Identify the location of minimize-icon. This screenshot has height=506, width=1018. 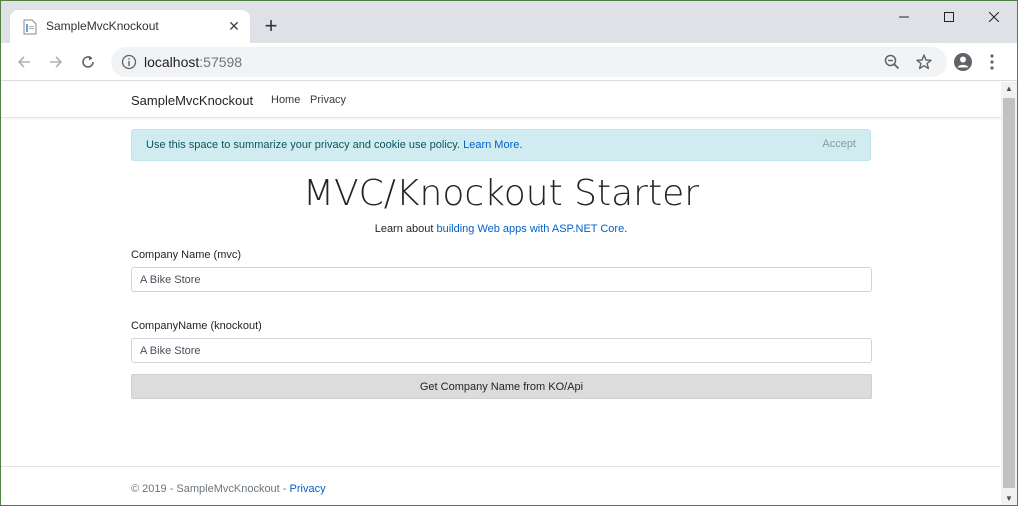
(904, 17).